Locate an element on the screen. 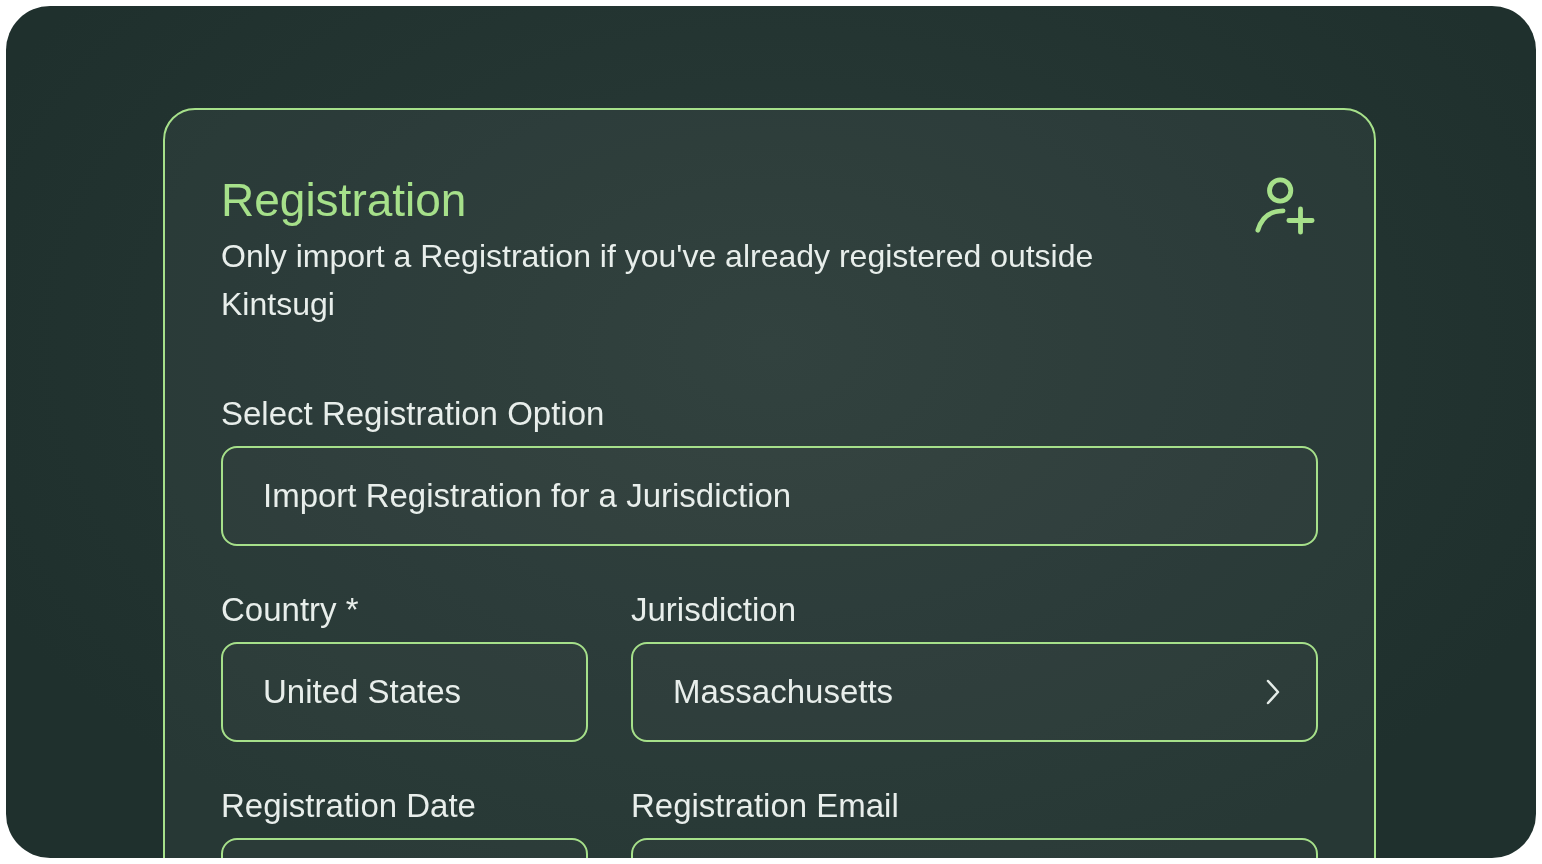 The image size is (1542, 864). field-label: Jurisdiction is located at coordinates (714, 610).